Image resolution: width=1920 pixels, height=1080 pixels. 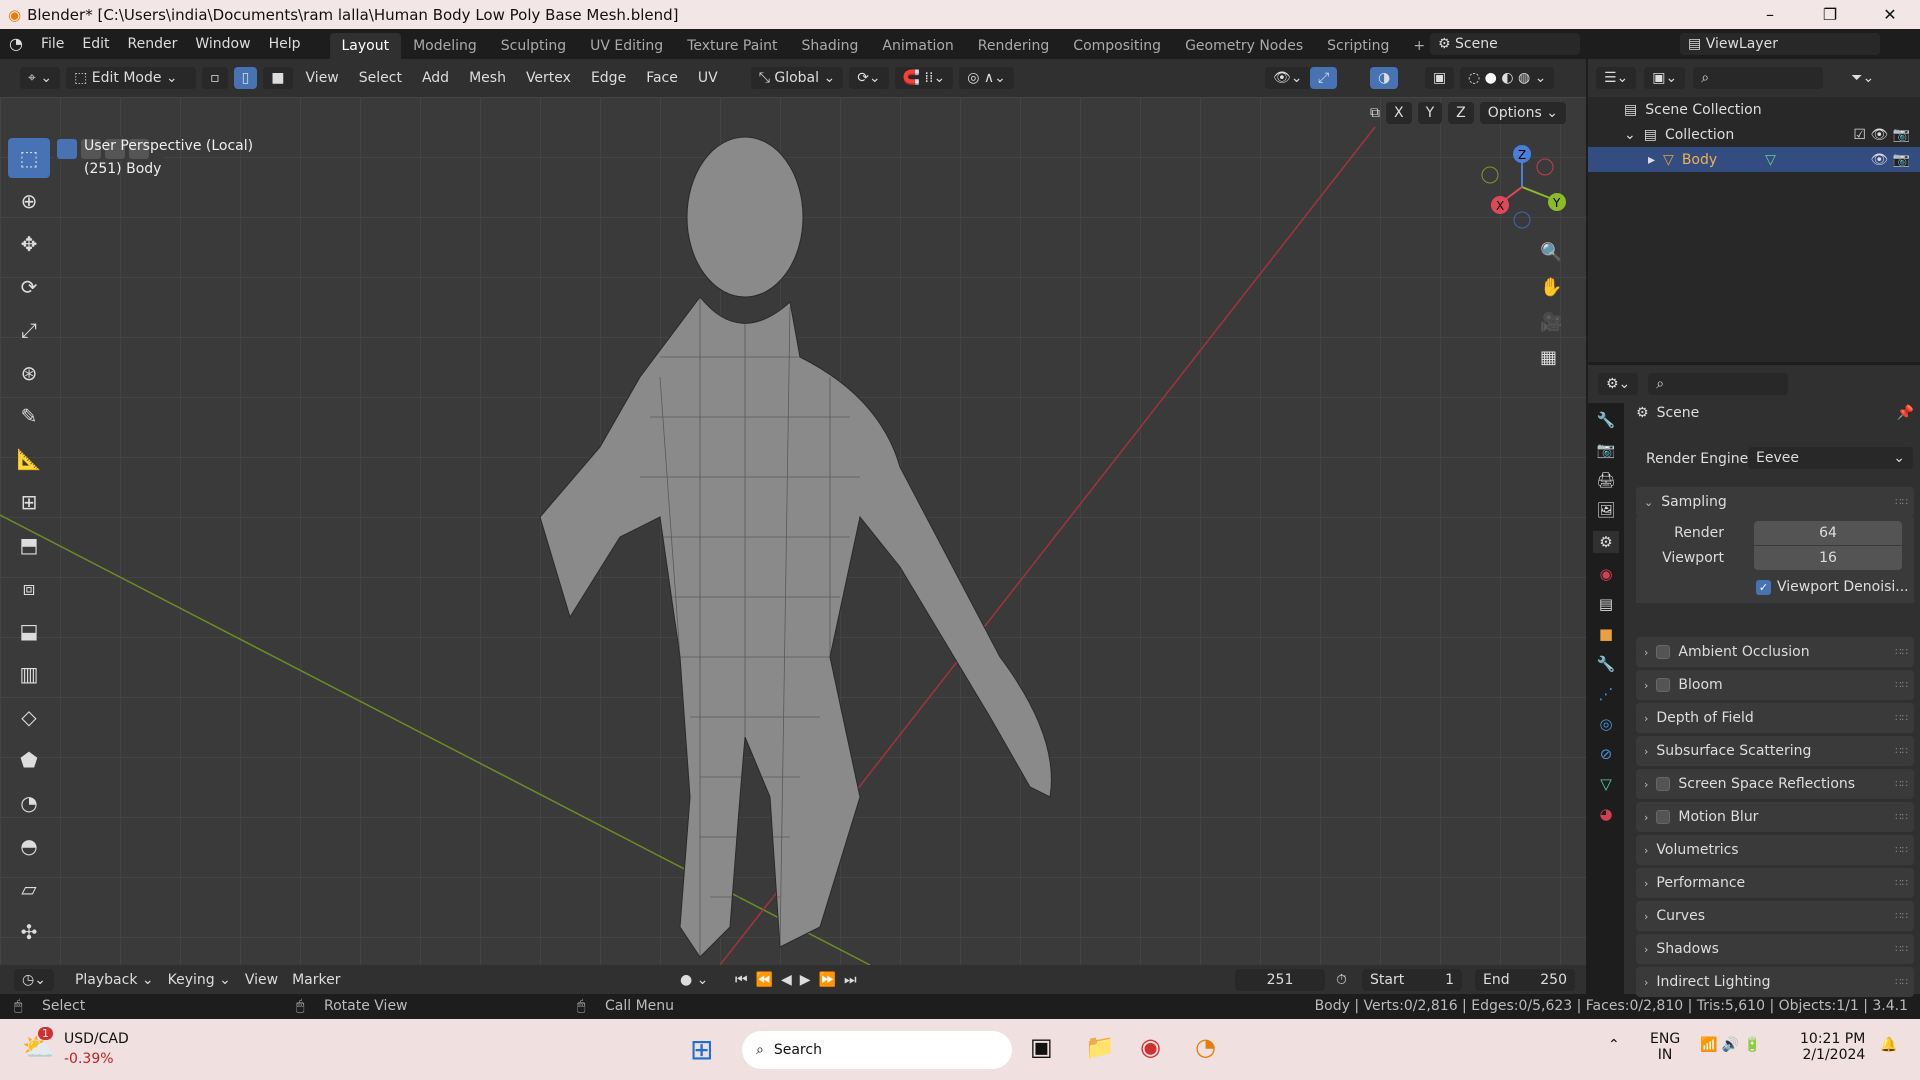 What do you see at coordinates (1775, 784) in the screenshot?
I see `panel-screen-space-reflections: › Screen Space Reflections ∷∷` at bounding box center [1775, 784].